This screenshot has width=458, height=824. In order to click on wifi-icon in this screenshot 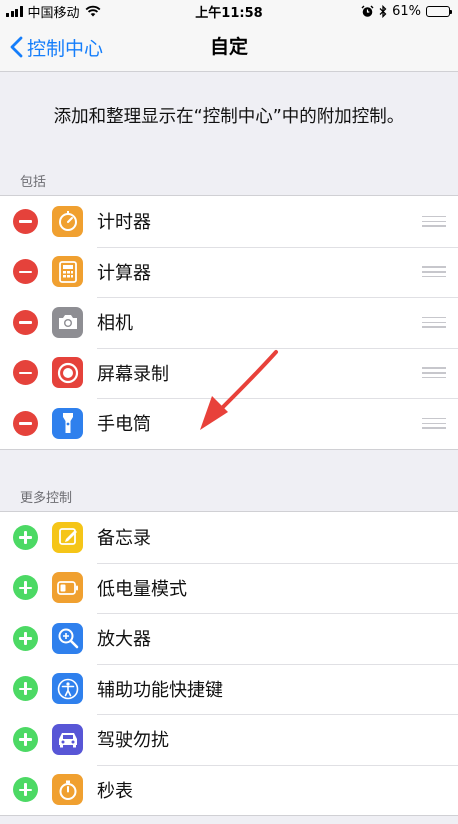, I will do `click(92, 11)`.